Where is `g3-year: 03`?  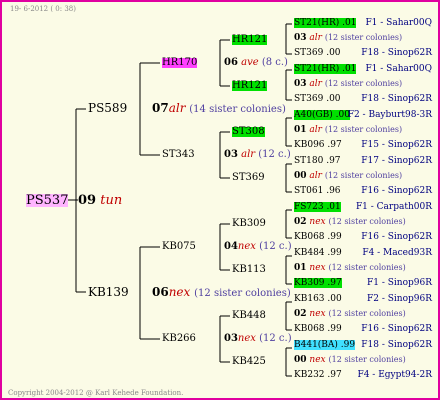
g3-year: 03 is located at coordinates (231, 154).